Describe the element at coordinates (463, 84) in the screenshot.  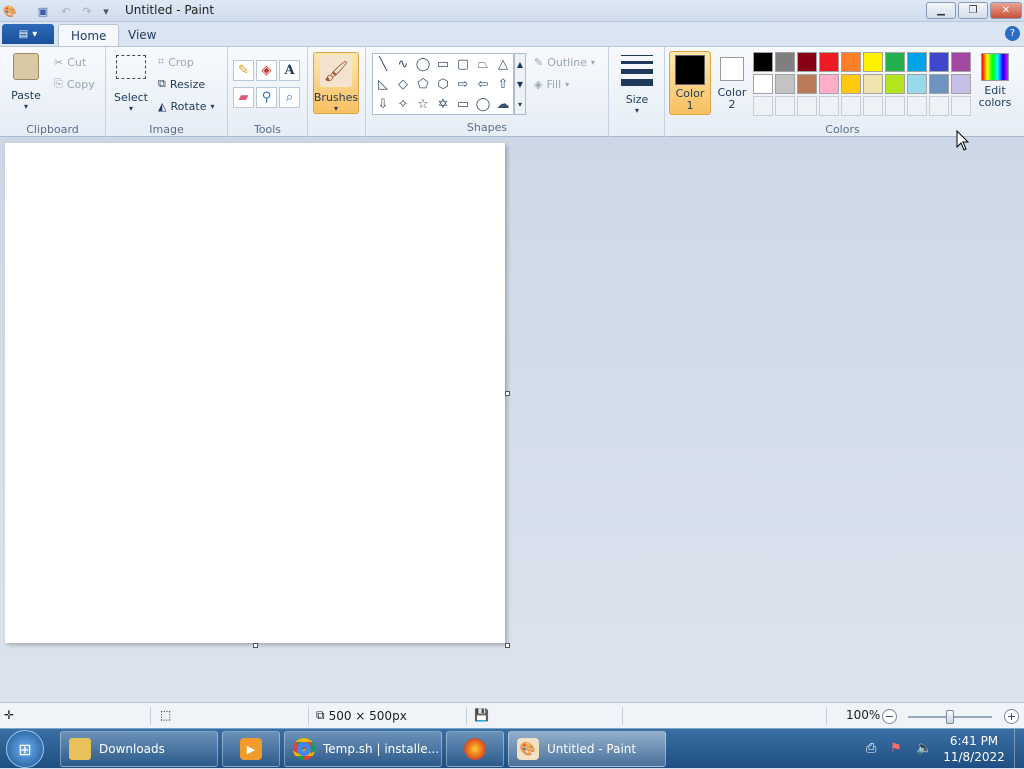
I see `right-arrow-shape-icon: ⇨` at that location.